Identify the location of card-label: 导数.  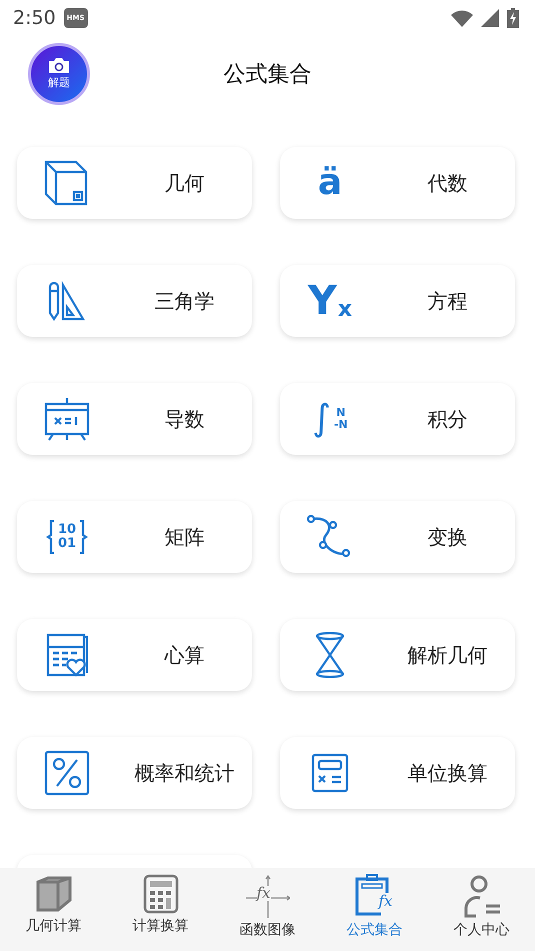
(184, 419).